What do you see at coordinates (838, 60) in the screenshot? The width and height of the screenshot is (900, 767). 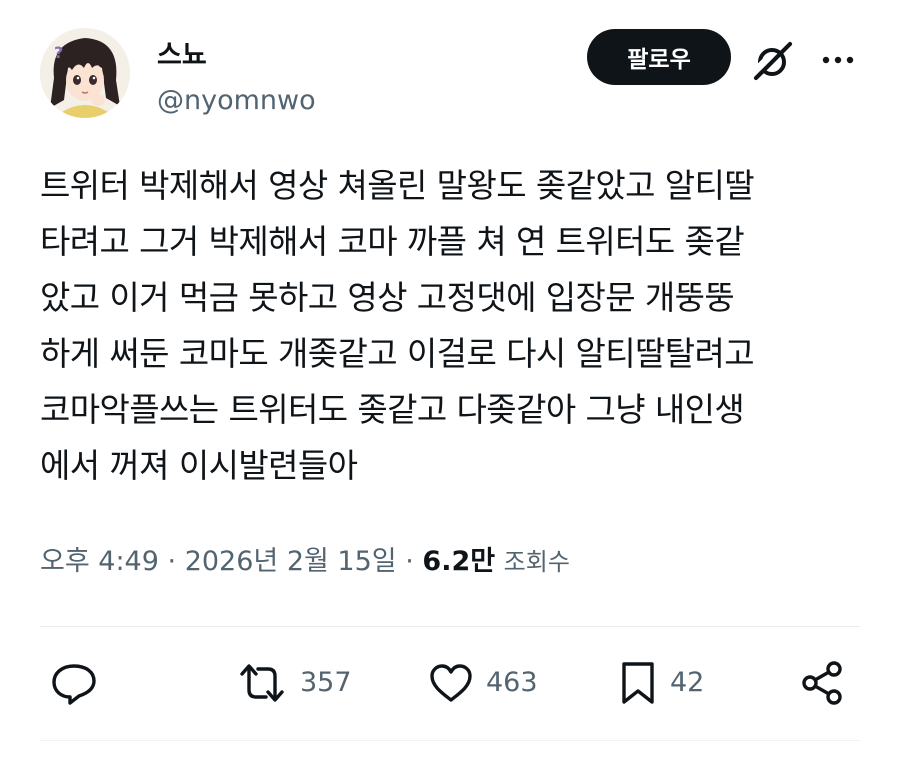 I see `more-options-icon` at bounding box center [838, 60].